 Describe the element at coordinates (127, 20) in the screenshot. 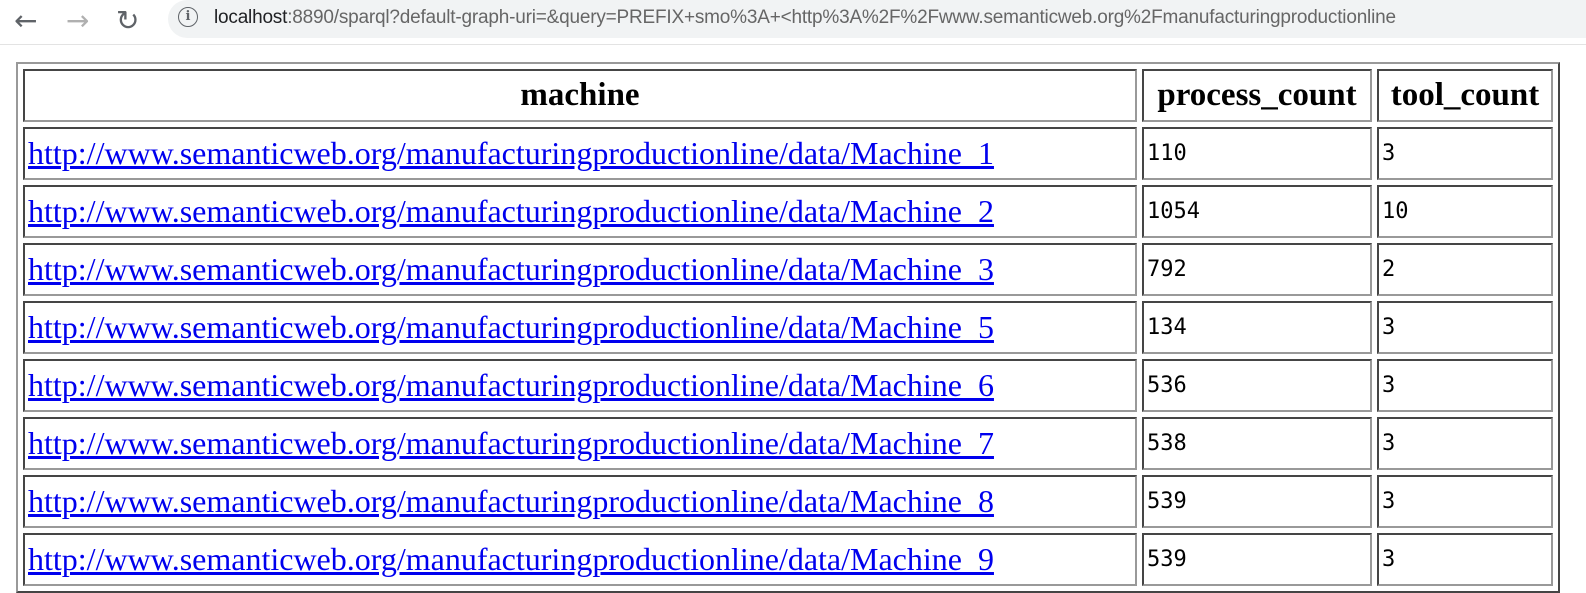

I see `reload-icon: ↻` at that location.